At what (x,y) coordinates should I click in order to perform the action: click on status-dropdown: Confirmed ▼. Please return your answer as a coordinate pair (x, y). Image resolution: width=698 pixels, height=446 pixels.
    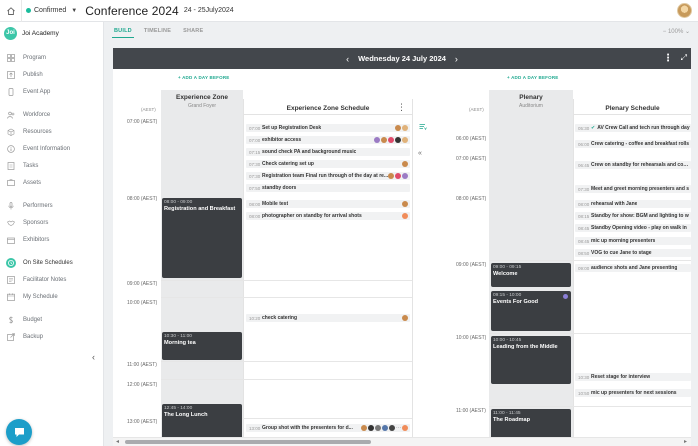
    Looking at the image, I should click on (51, 10).